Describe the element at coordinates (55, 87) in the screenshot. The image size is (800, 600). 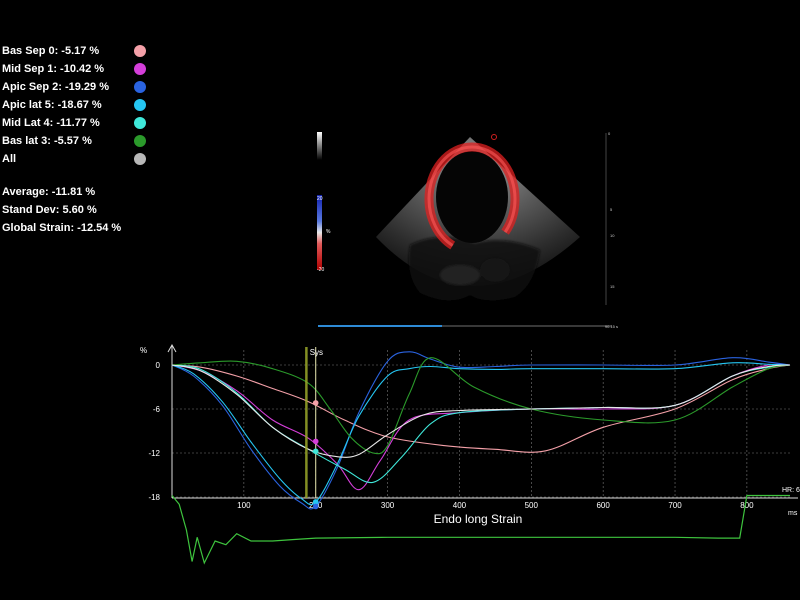
I see `legend-label: Apic Sep 2: -19.29 %` at that location.